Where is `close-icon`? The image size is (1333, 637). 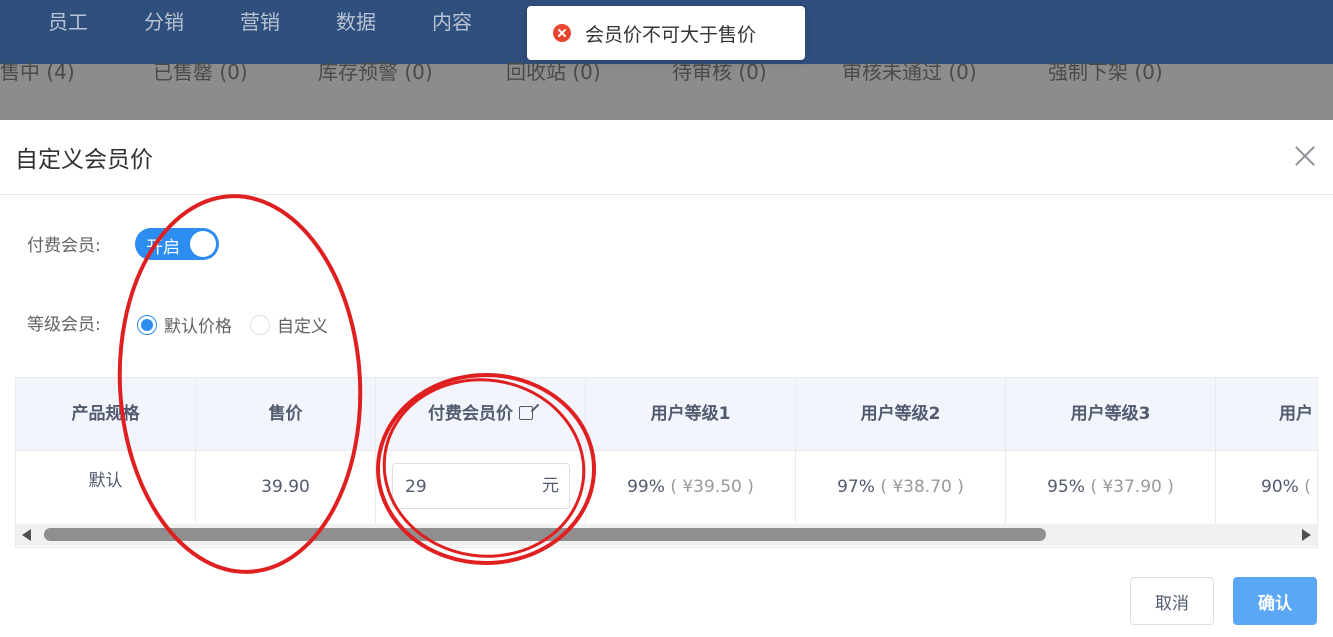
close-icon is located at coordinates (1305, 156).